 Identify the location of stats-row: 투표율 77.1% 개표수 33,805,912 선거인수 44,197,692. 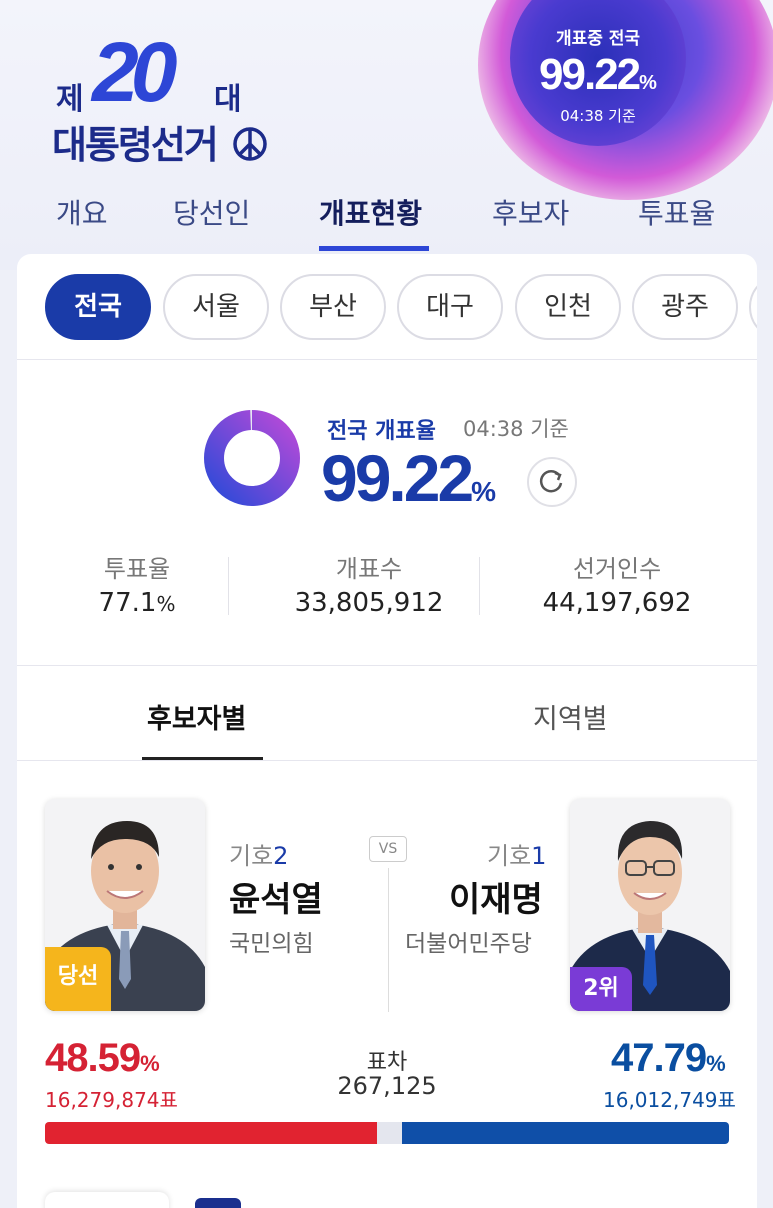
(387, 589).